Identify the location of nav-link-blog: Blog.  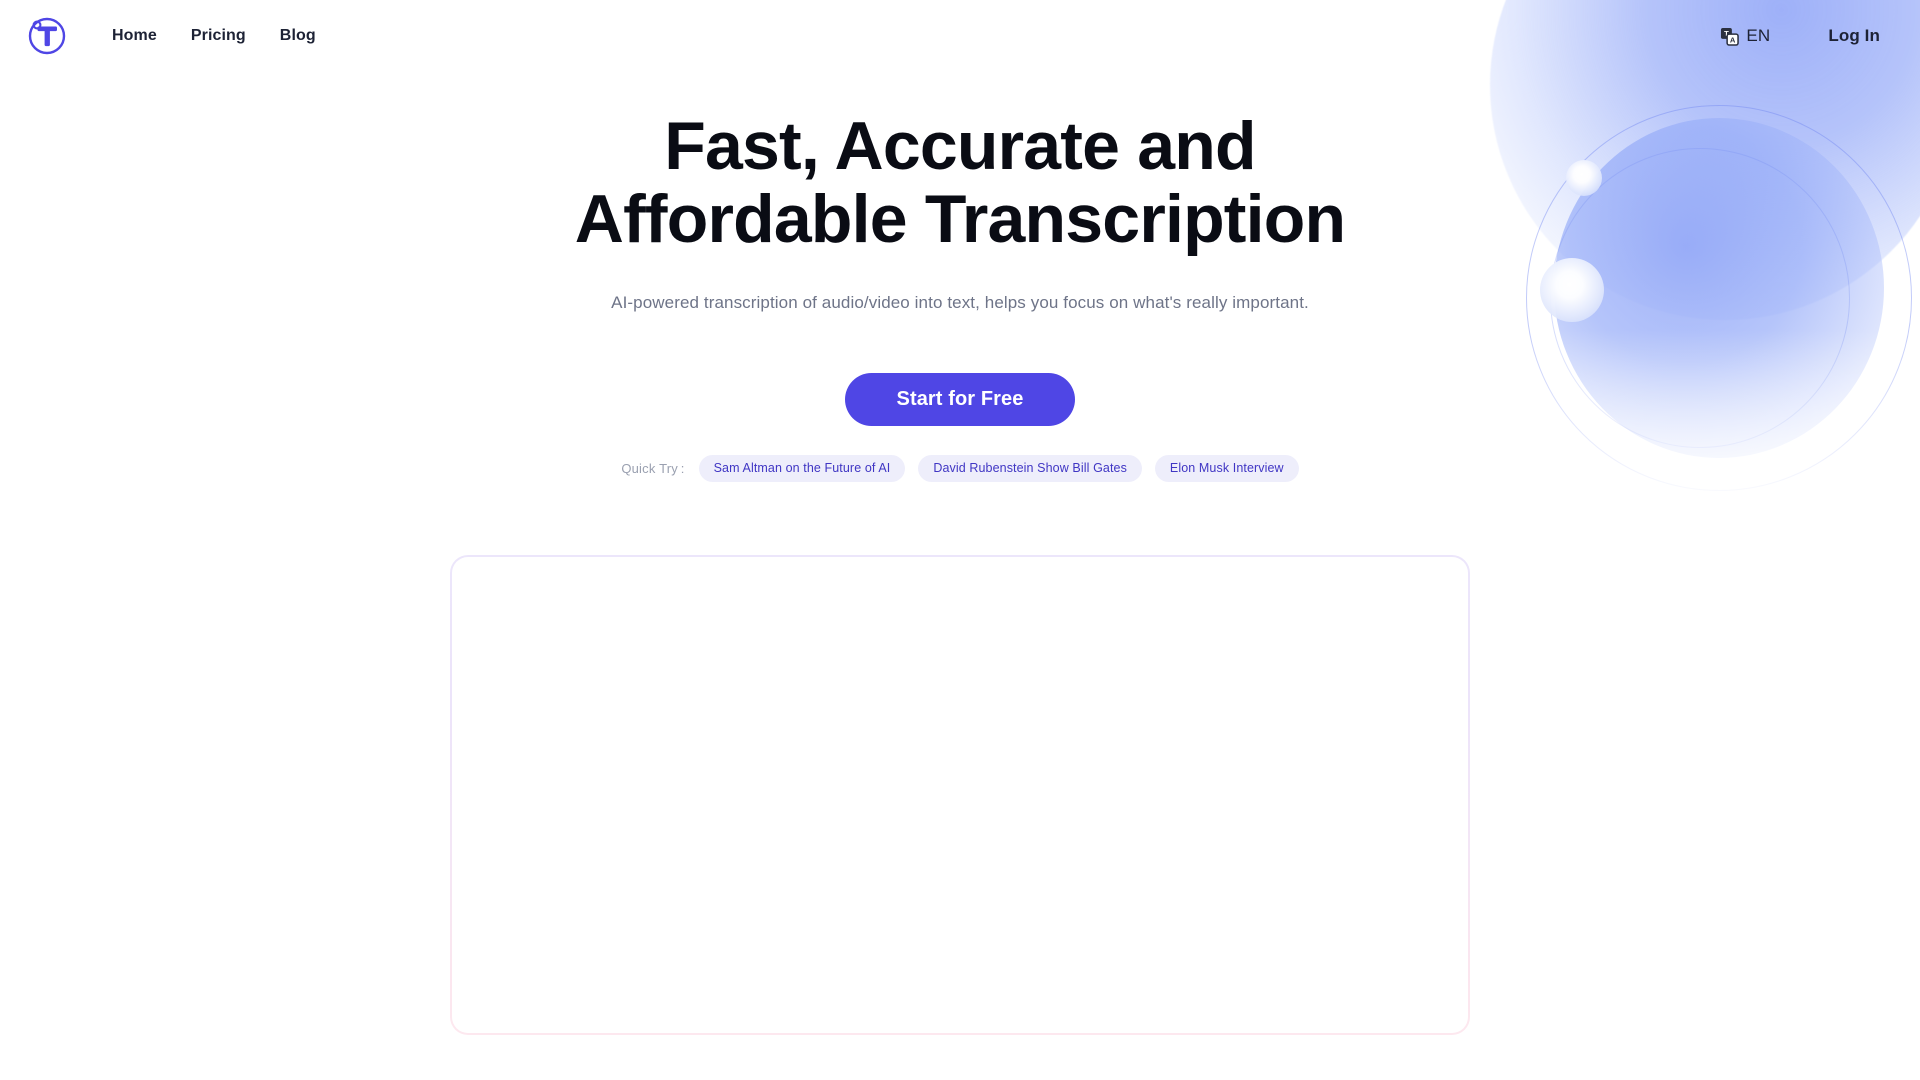
(298, 36).